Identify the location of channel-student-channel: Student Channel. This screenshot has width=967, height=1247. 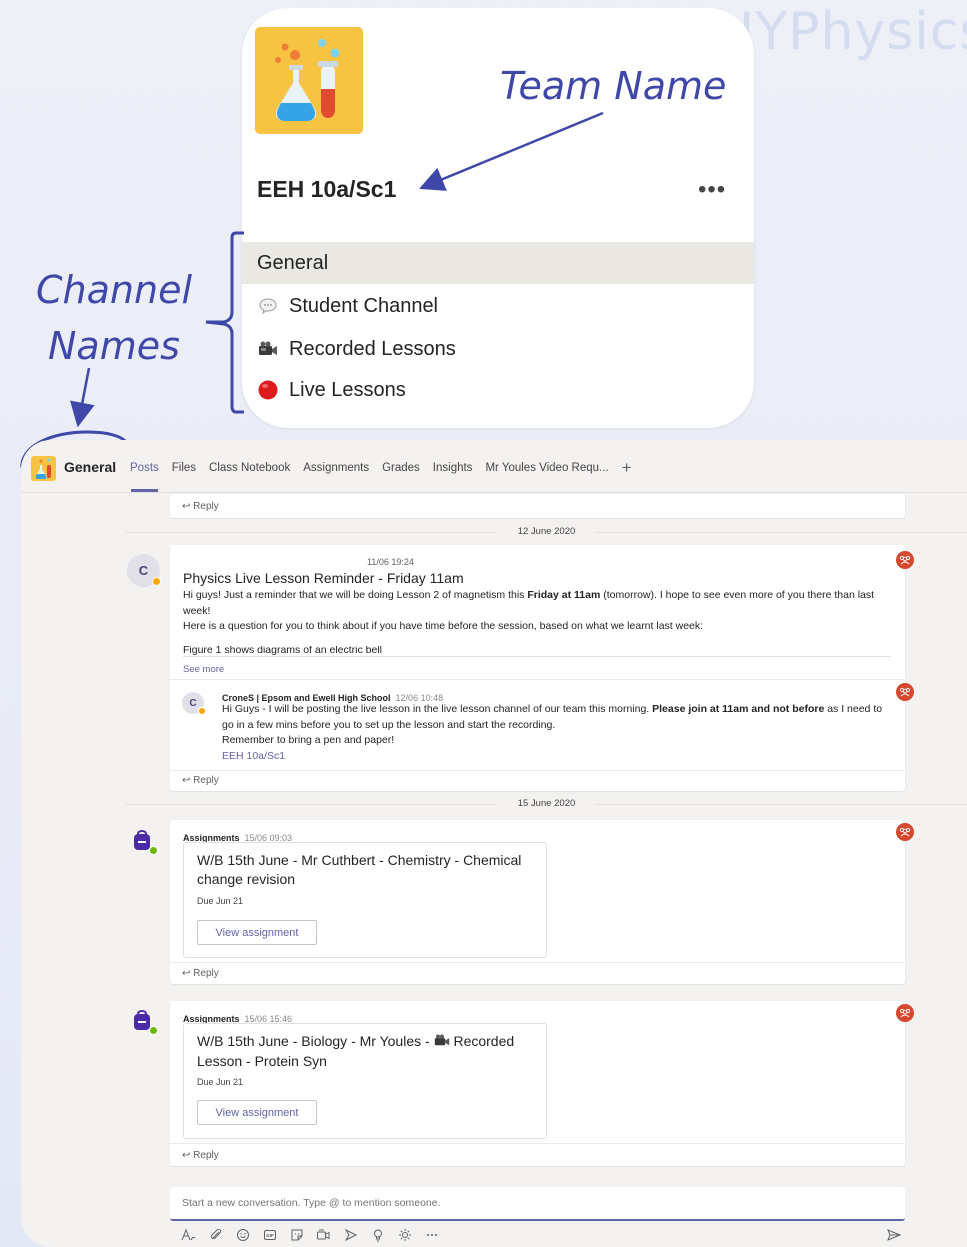
(498, 306).